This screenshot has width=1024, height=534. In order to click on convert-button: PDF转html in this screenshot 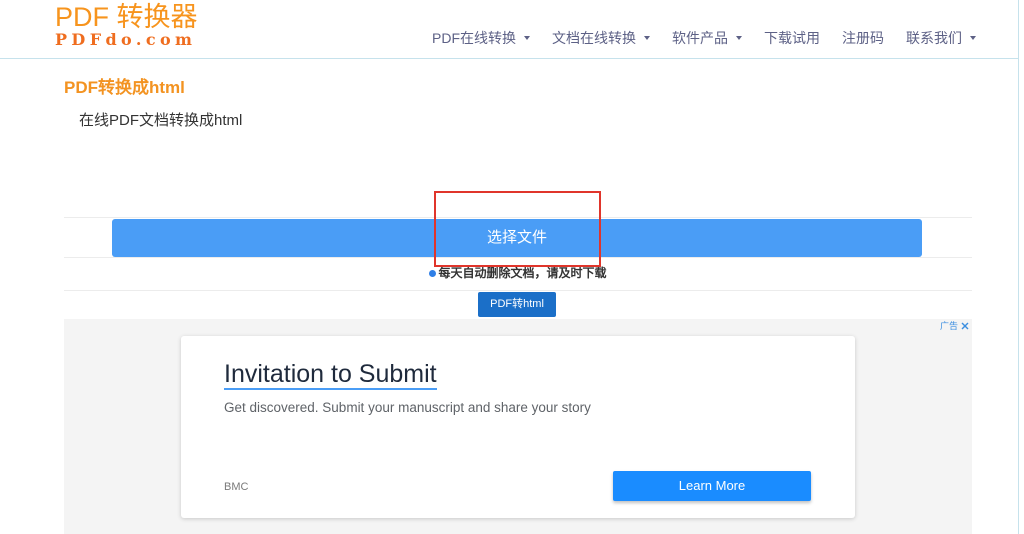, I will do `click(517, 304)`.